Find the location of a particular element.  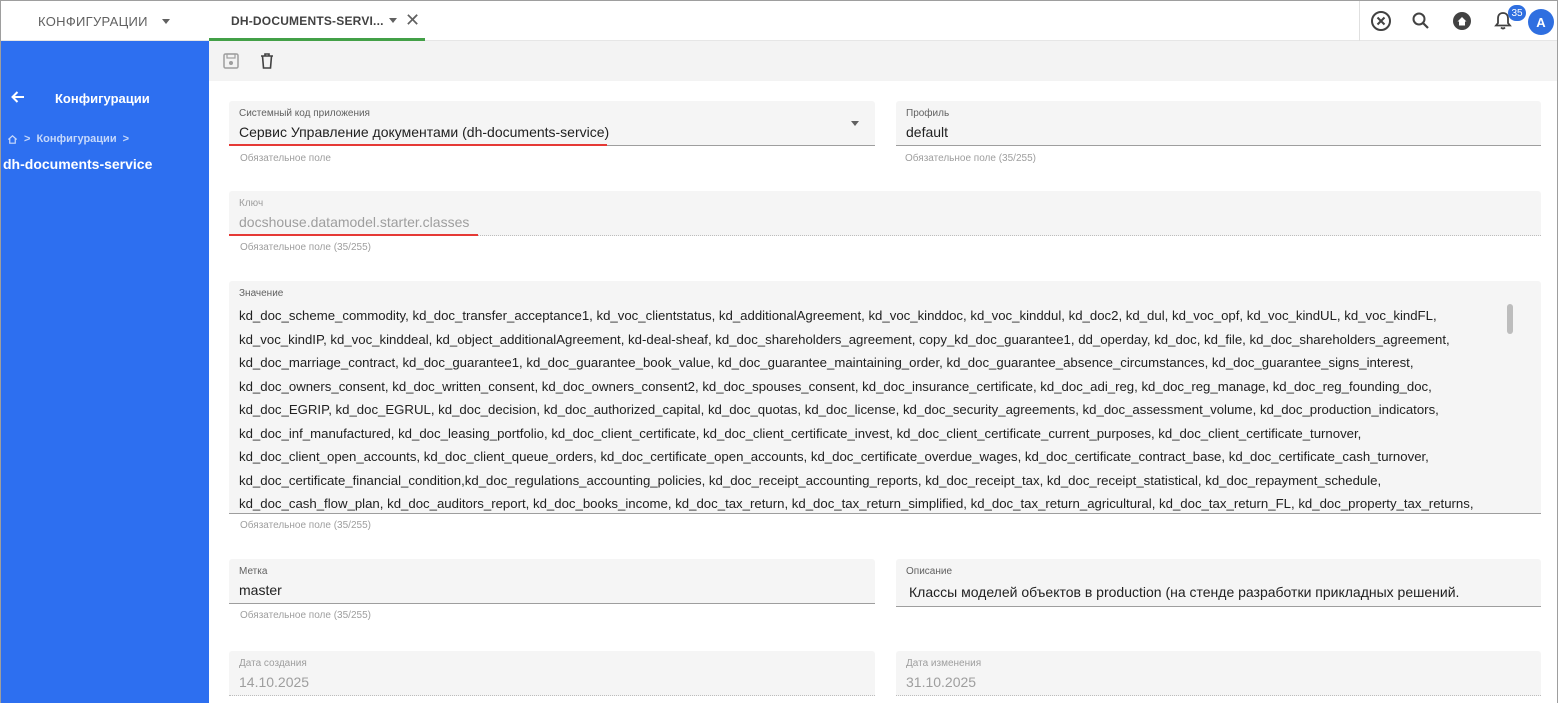

breadcrumb-current: dh-documents-service is located at coordinates (78, 164).